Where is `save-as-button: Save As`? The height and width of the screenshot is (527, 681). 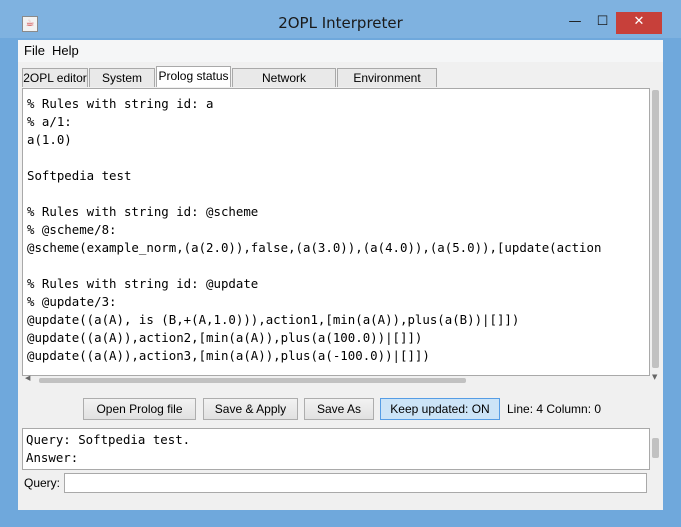 save-as-button: Save As is located at coordinates (339, 409).